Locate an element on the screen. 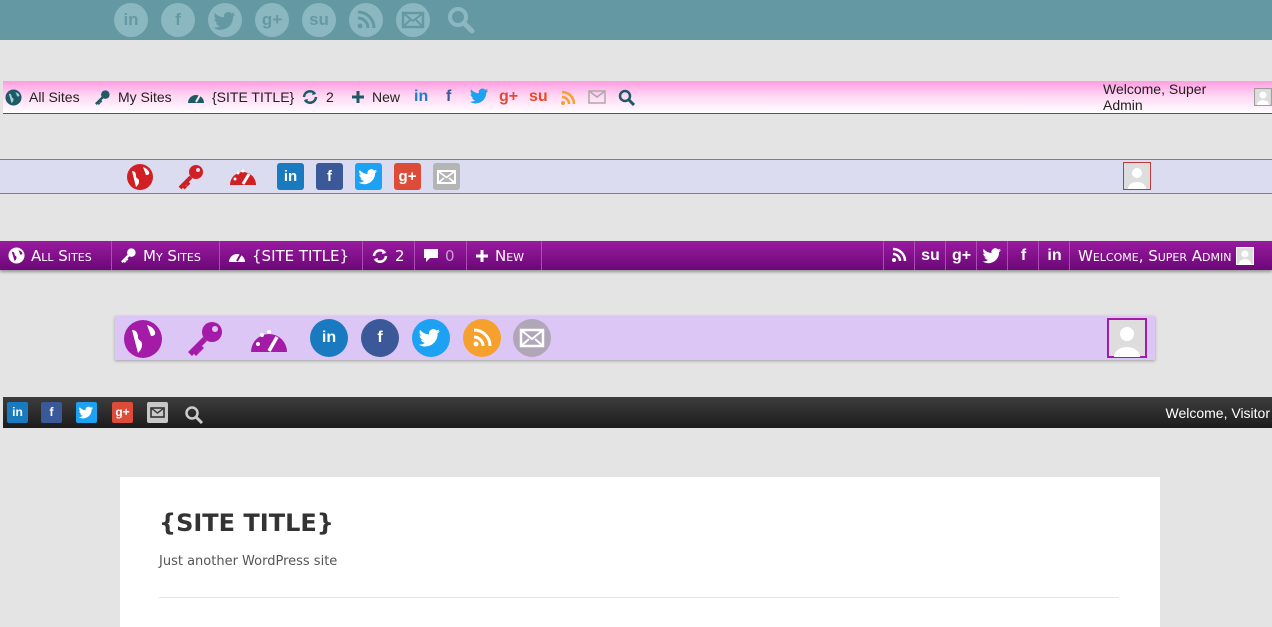  site-title: {SITE TITLE} is located at coordinates (246, 523).